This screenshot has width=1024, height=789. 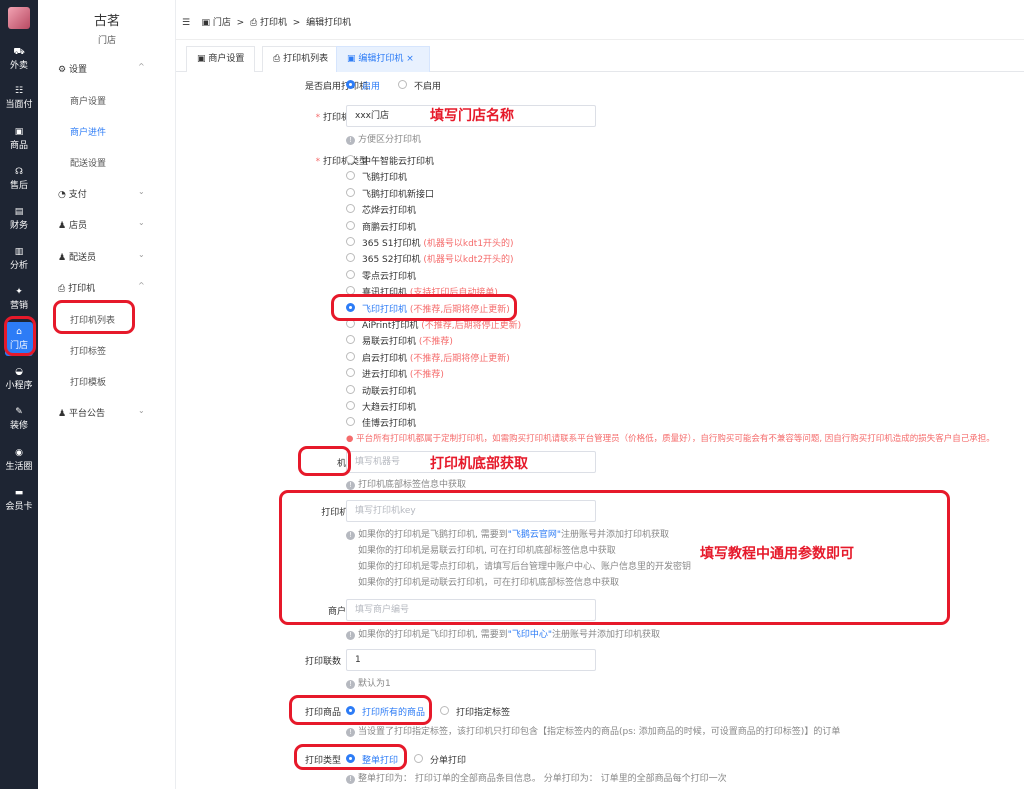 What do you see at coordinates (88, 100) in the screenshot?
I see `menu-item-merchant-settings: 商户设置` at bounding box center [88, 100].